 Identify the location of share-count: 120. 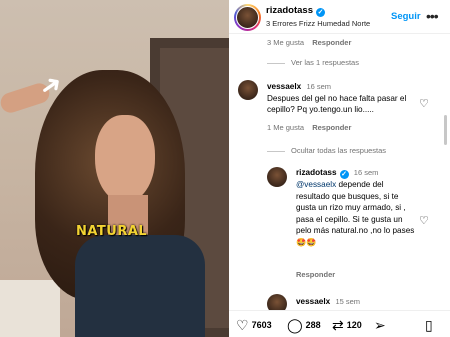
(354, 324).